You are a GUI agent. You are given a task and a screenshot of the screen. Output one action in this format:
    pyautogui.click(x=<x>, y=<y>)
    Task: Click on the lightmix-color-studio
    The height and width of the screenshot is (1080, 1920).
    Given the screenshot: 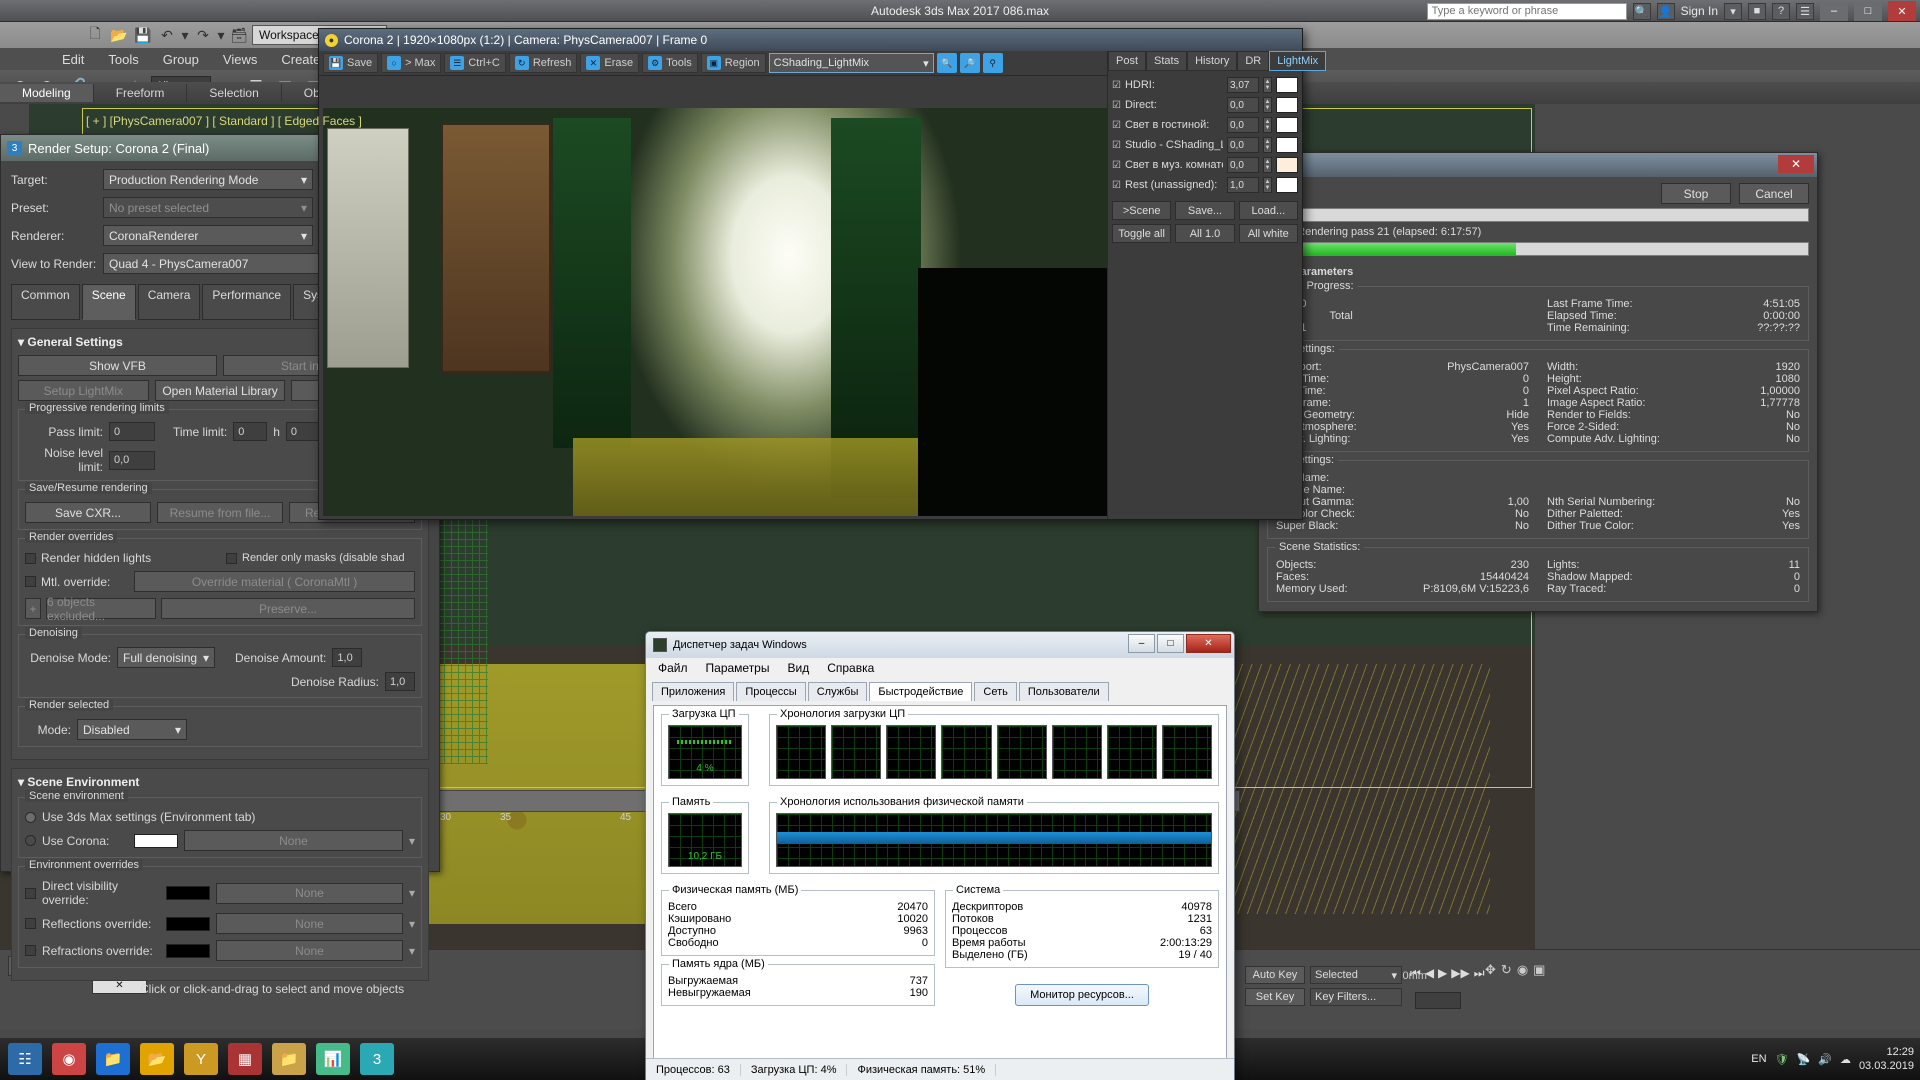 What is the action you would take?
    pyautogui.click(x=1287, y=145)
    